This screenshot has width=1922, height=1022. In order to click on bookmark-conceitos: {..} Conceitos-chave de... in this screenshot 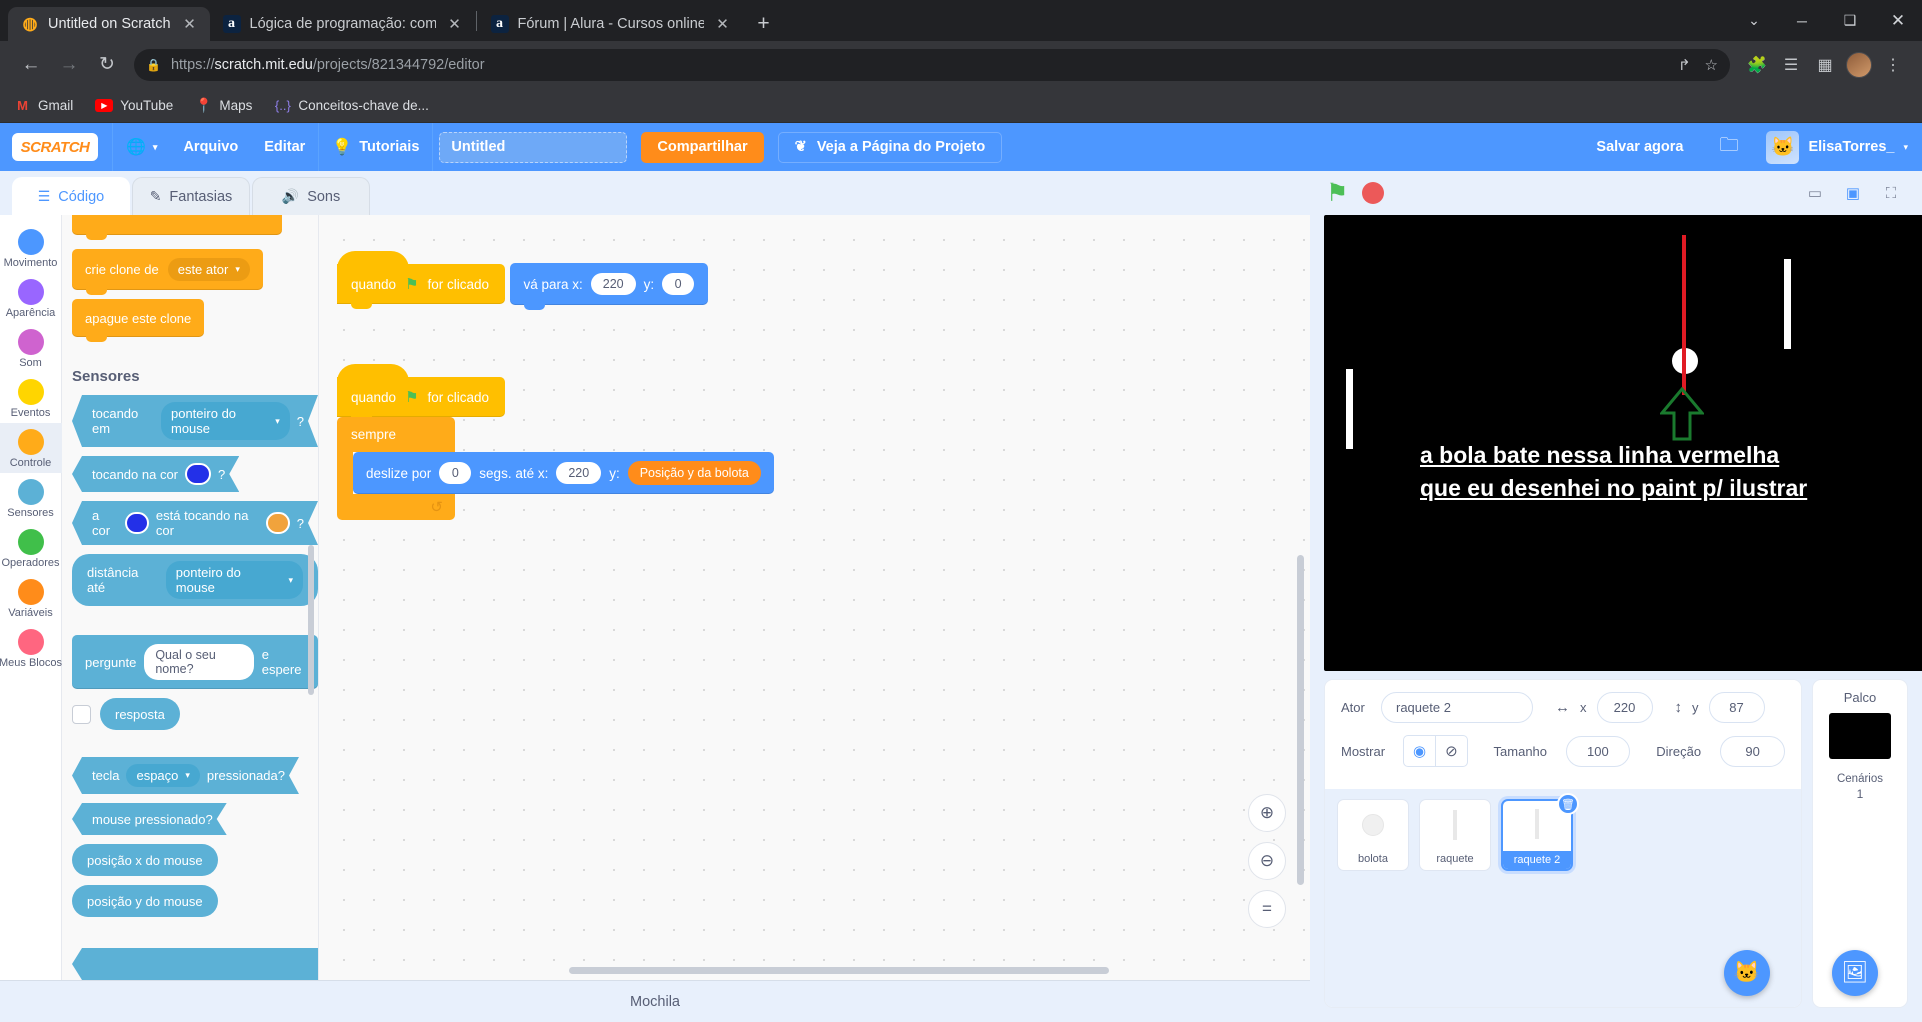, I will do `click(351, 105)`.